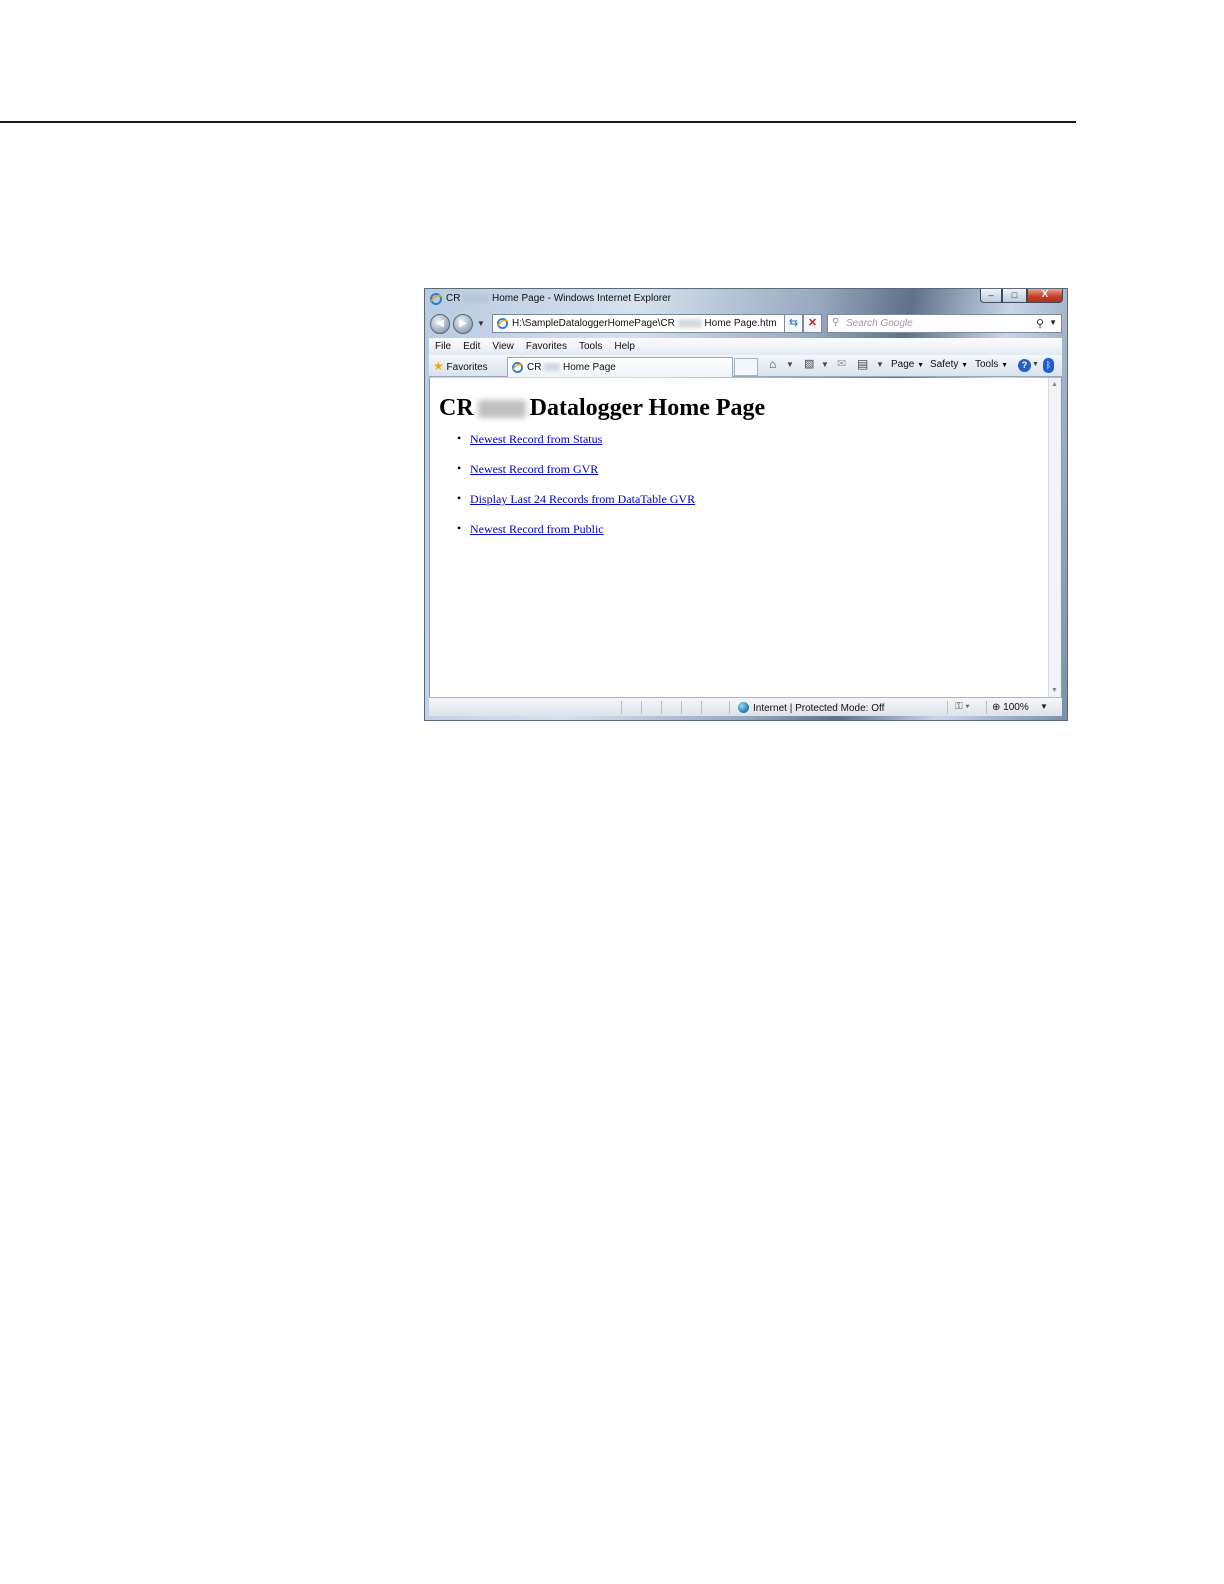 This screenshot has height=1584, width=1224. I want to click on tools-menu-button: Tools ▼, so click(991, 364).